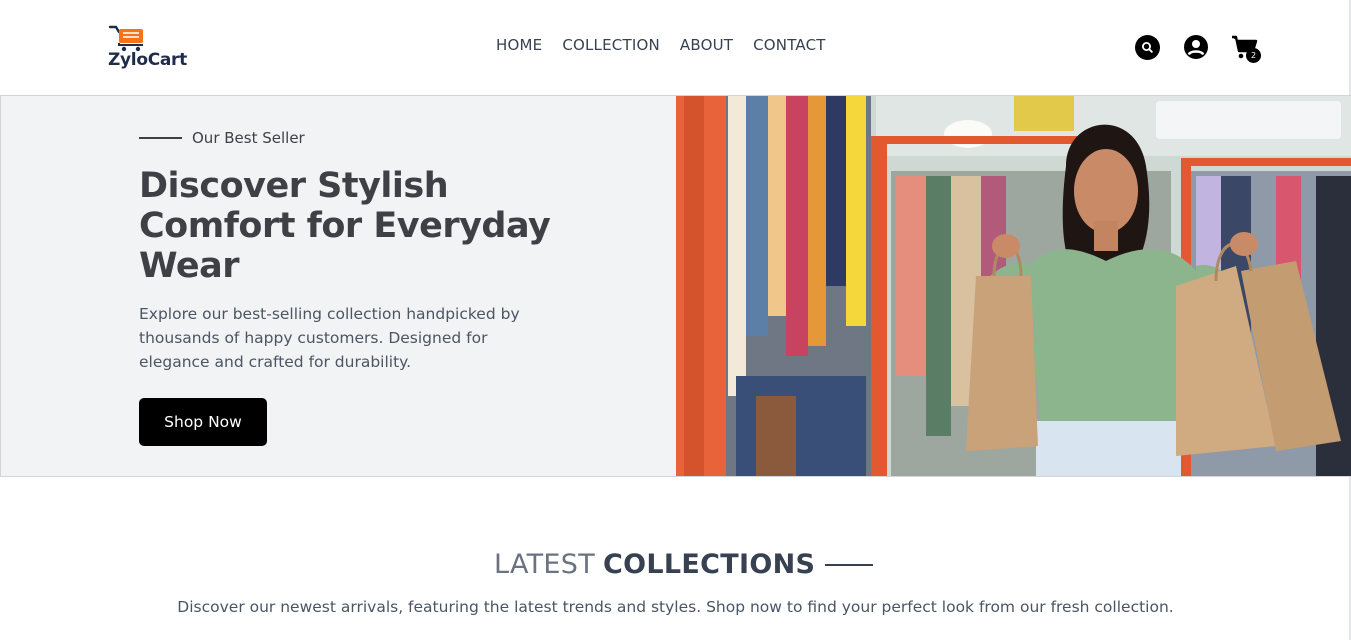 The image size is (1351, 640). What do you see at coordinates (160, 138) in the screenshot?
I see `eyebrow-line` at bounding box center [160, 138].